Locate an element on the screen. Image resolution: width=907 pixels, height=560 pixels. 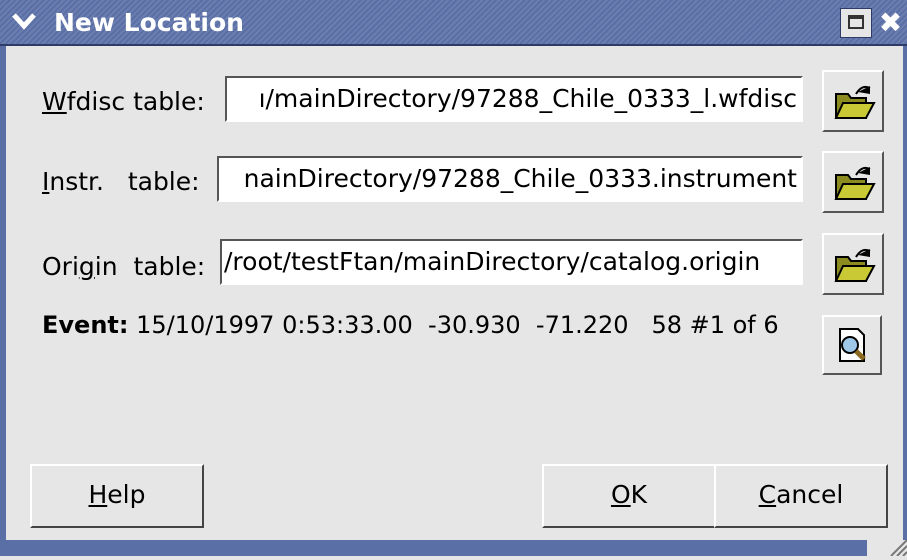
origin-browse-button is located at coordinates (853, 264).